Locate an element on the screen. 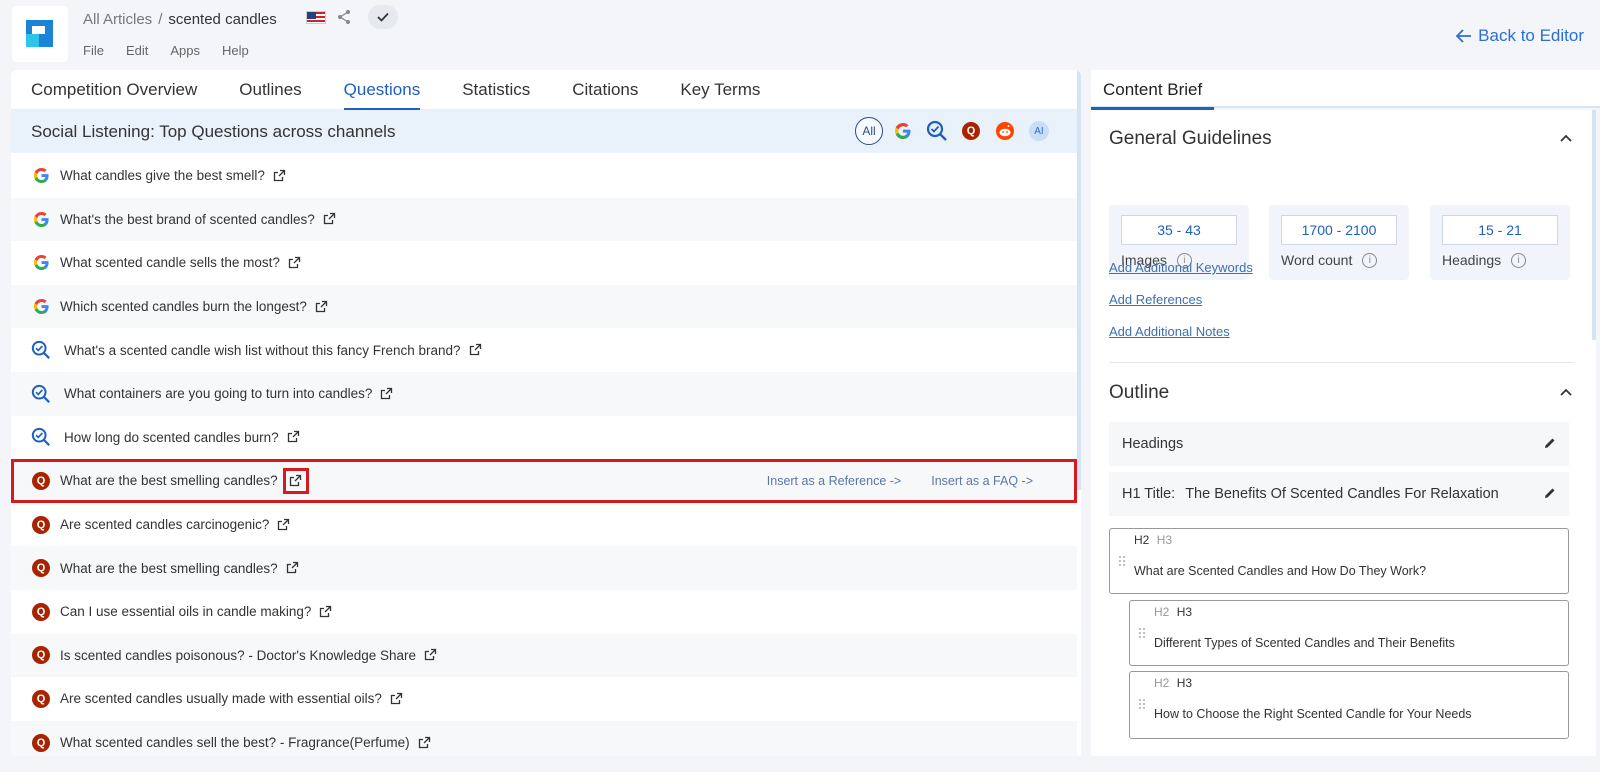 Image resolution: width=1600 pixels, height=772 pixels. quora-icon: Q is located at coordinates (41, 568).